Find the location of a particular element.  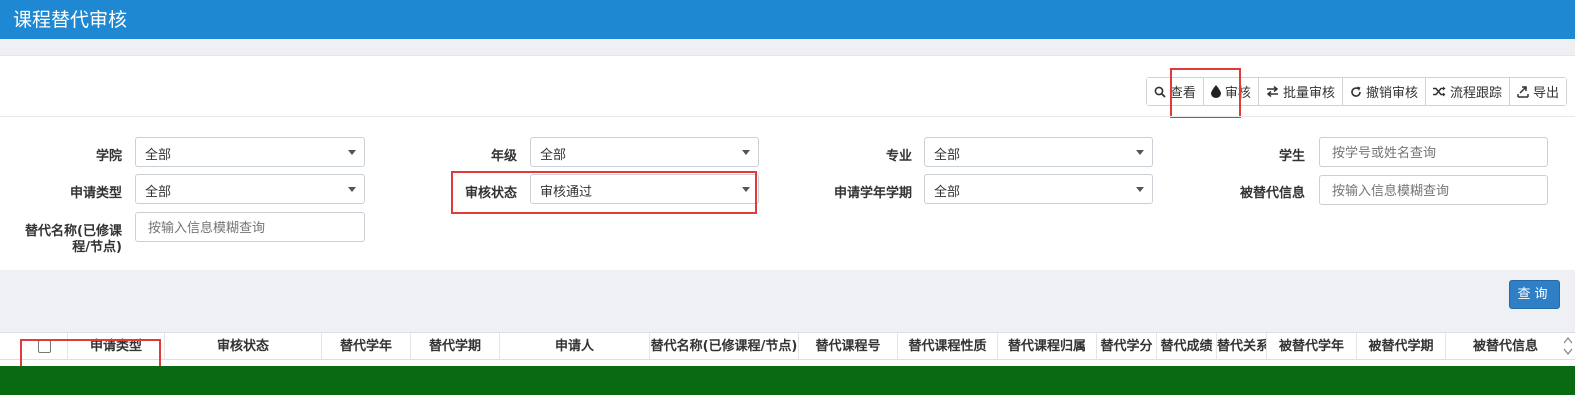

search-icon is located at coordinates (1160, 92).